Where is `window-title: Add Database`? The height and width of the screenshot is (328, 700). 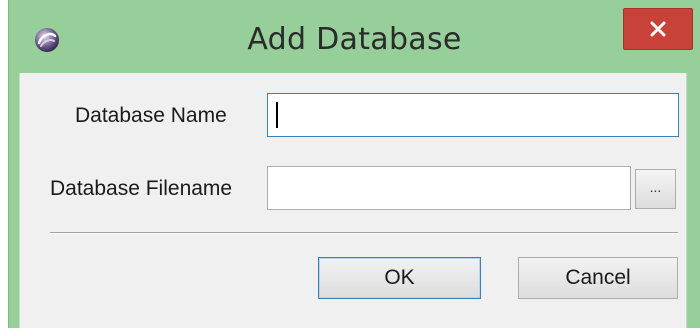 window-title: Add Database is located at coordinates (354, 39).